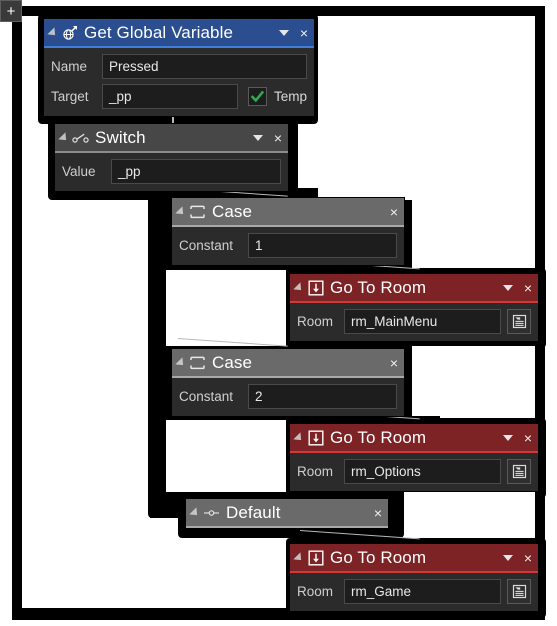 Image resolution: width=557 pixels, height=626 pixels. I want to click on block-body-case-1: Constant 1, so click(288, 246).